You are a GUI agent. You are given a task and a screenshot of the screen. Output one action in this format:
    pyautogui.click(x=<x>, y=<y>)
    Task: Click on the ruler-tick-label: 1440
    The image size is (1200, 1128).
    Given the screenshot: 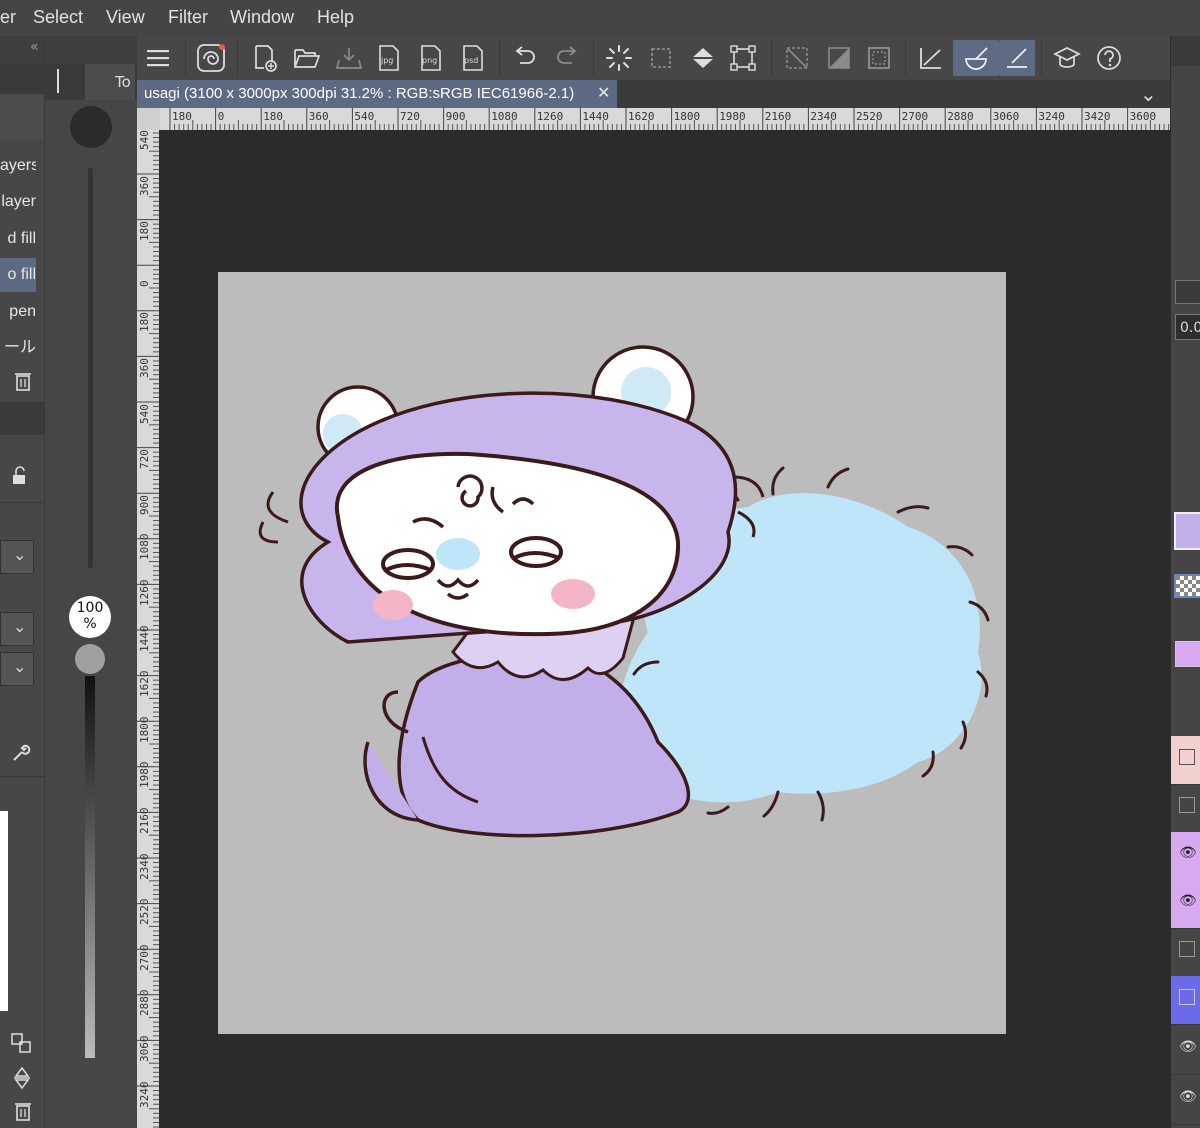 What is the action you would take?
    pyautogui.click(x=595, y=116)
    